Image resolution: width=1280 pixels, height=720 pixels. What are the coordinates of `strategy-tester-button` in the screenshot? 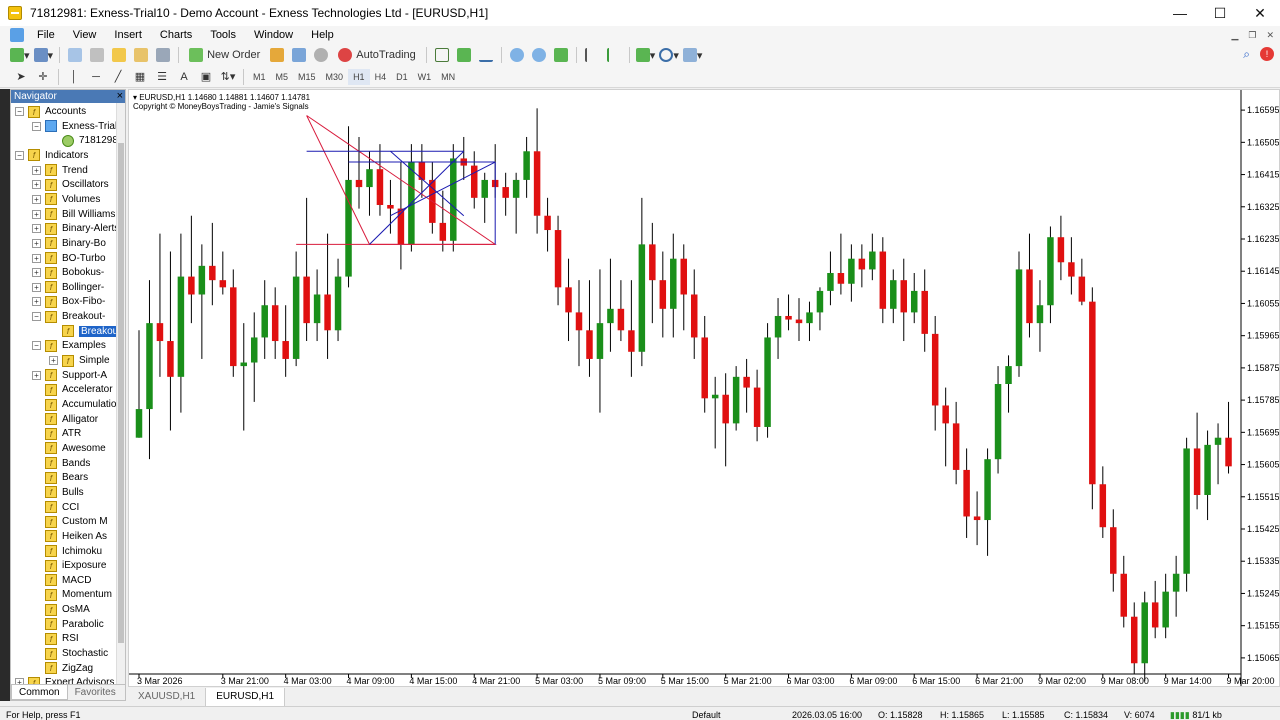 It's located at (163, 55).